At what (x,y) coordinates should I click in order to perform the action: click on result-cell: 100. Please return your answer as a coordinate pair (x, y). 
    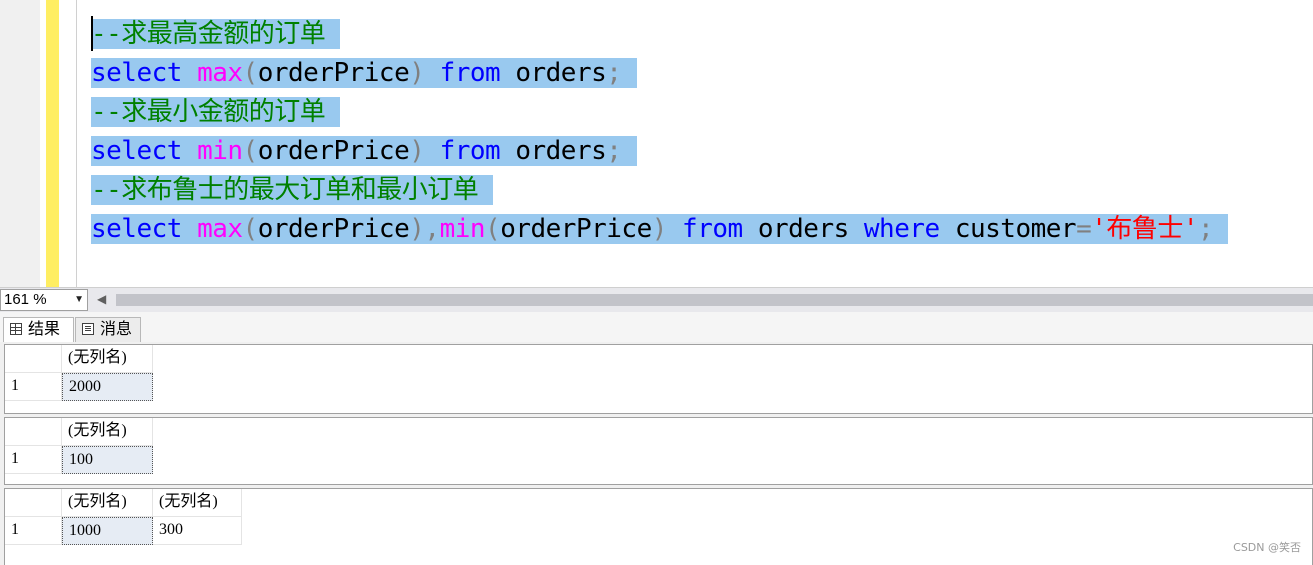
    Looking at the image, I should click on (107, 460).